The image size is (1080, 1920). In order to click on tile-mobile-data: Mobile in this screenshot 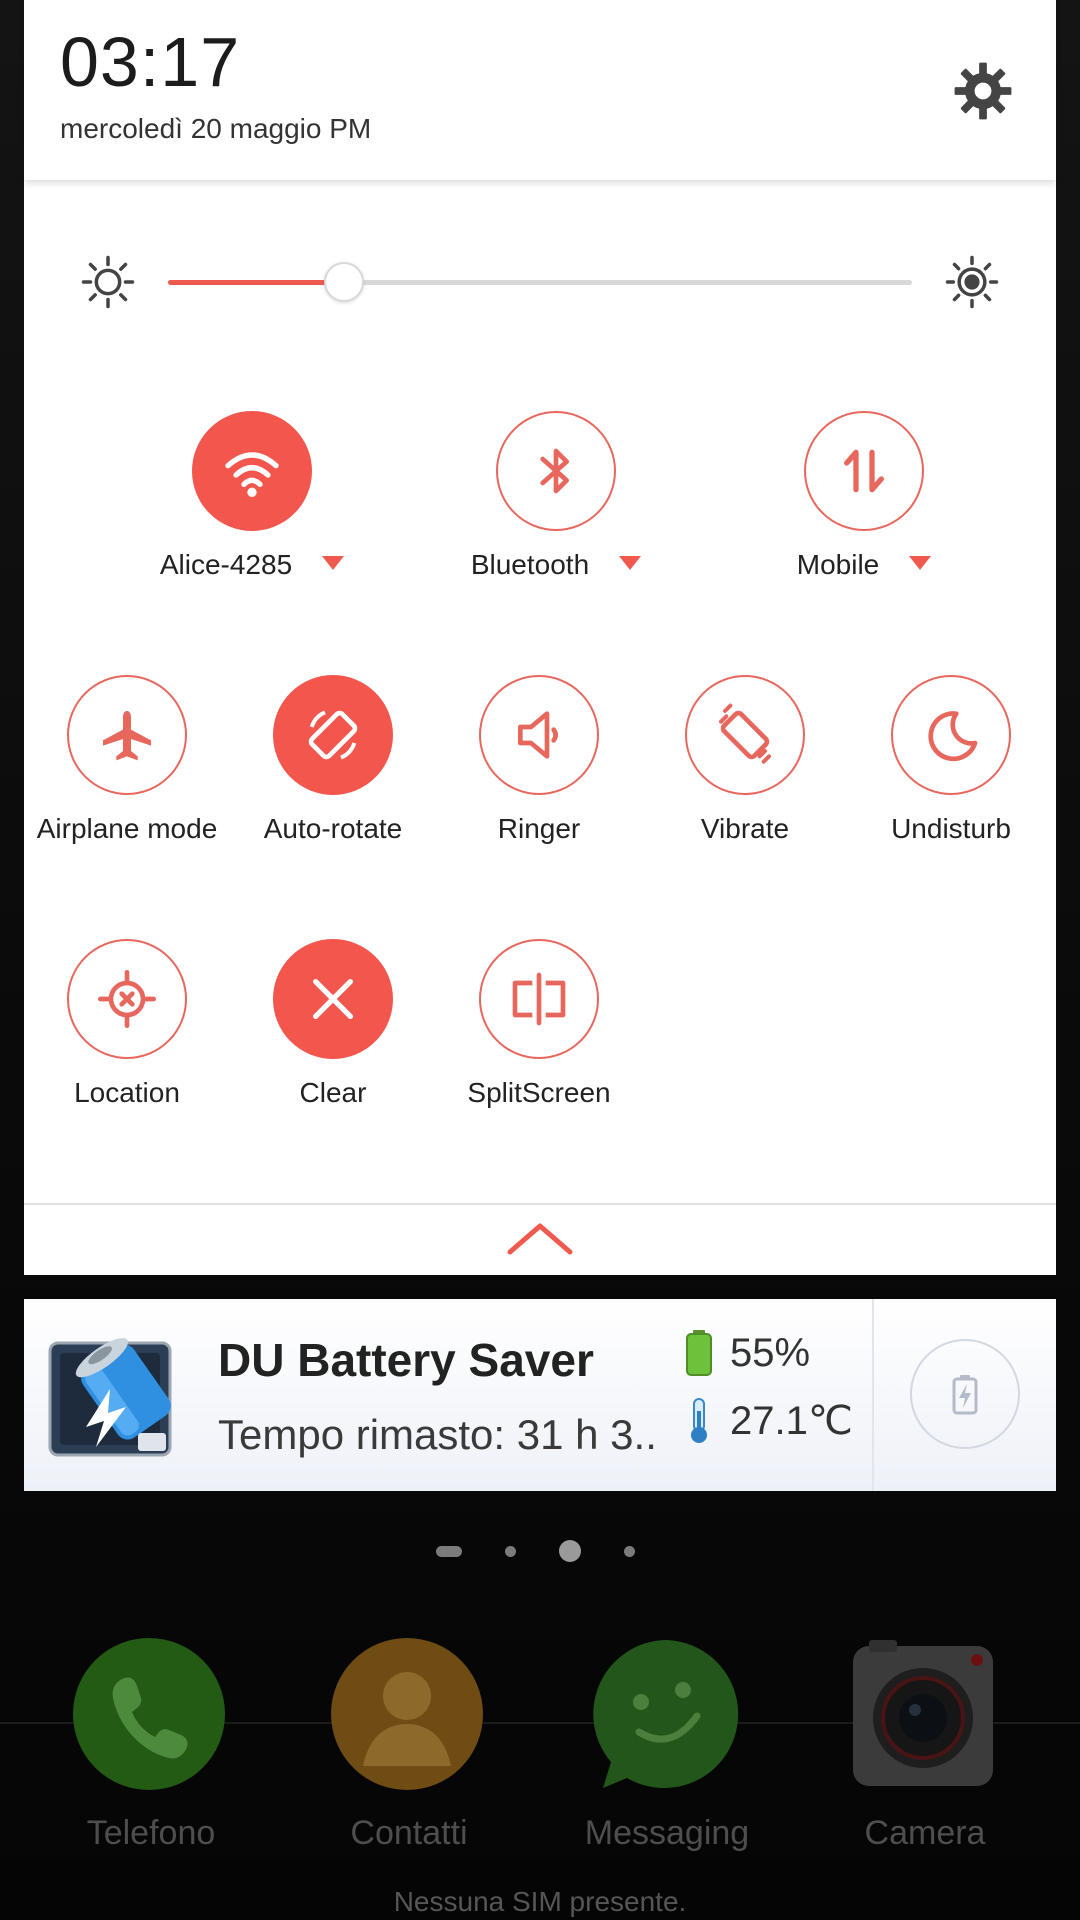, I will do `click(864, 511)`.